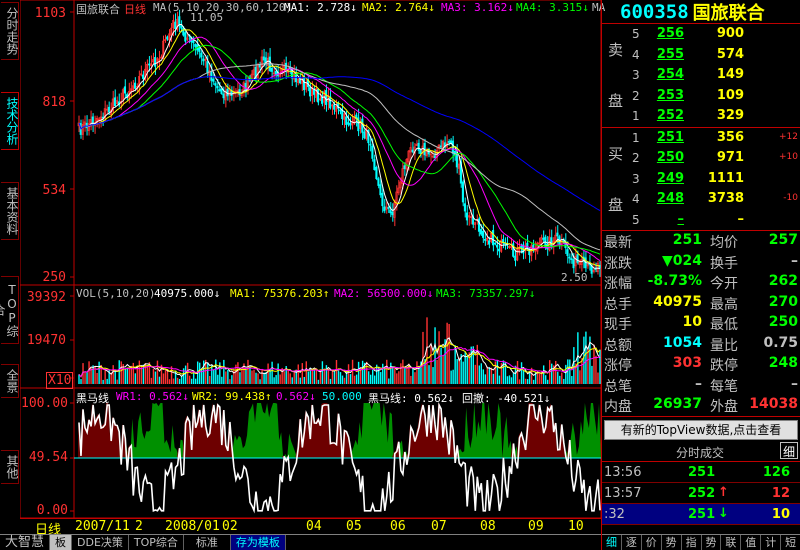  I want to click on brand-label: 大智慧, so click(25, 542).